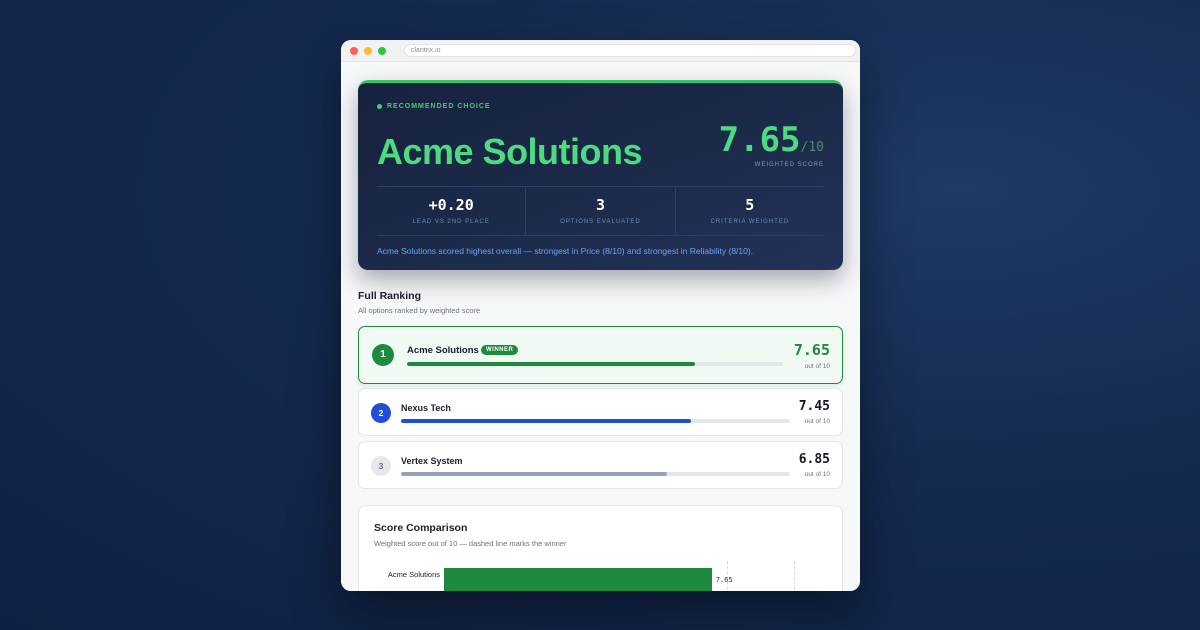 The width and height of the screenshot is (1200, 630). What do you see at coordinates (443, 350) in the screenshot?
I see `option-name: Acme Solutions` at bounding box center [443, 350].